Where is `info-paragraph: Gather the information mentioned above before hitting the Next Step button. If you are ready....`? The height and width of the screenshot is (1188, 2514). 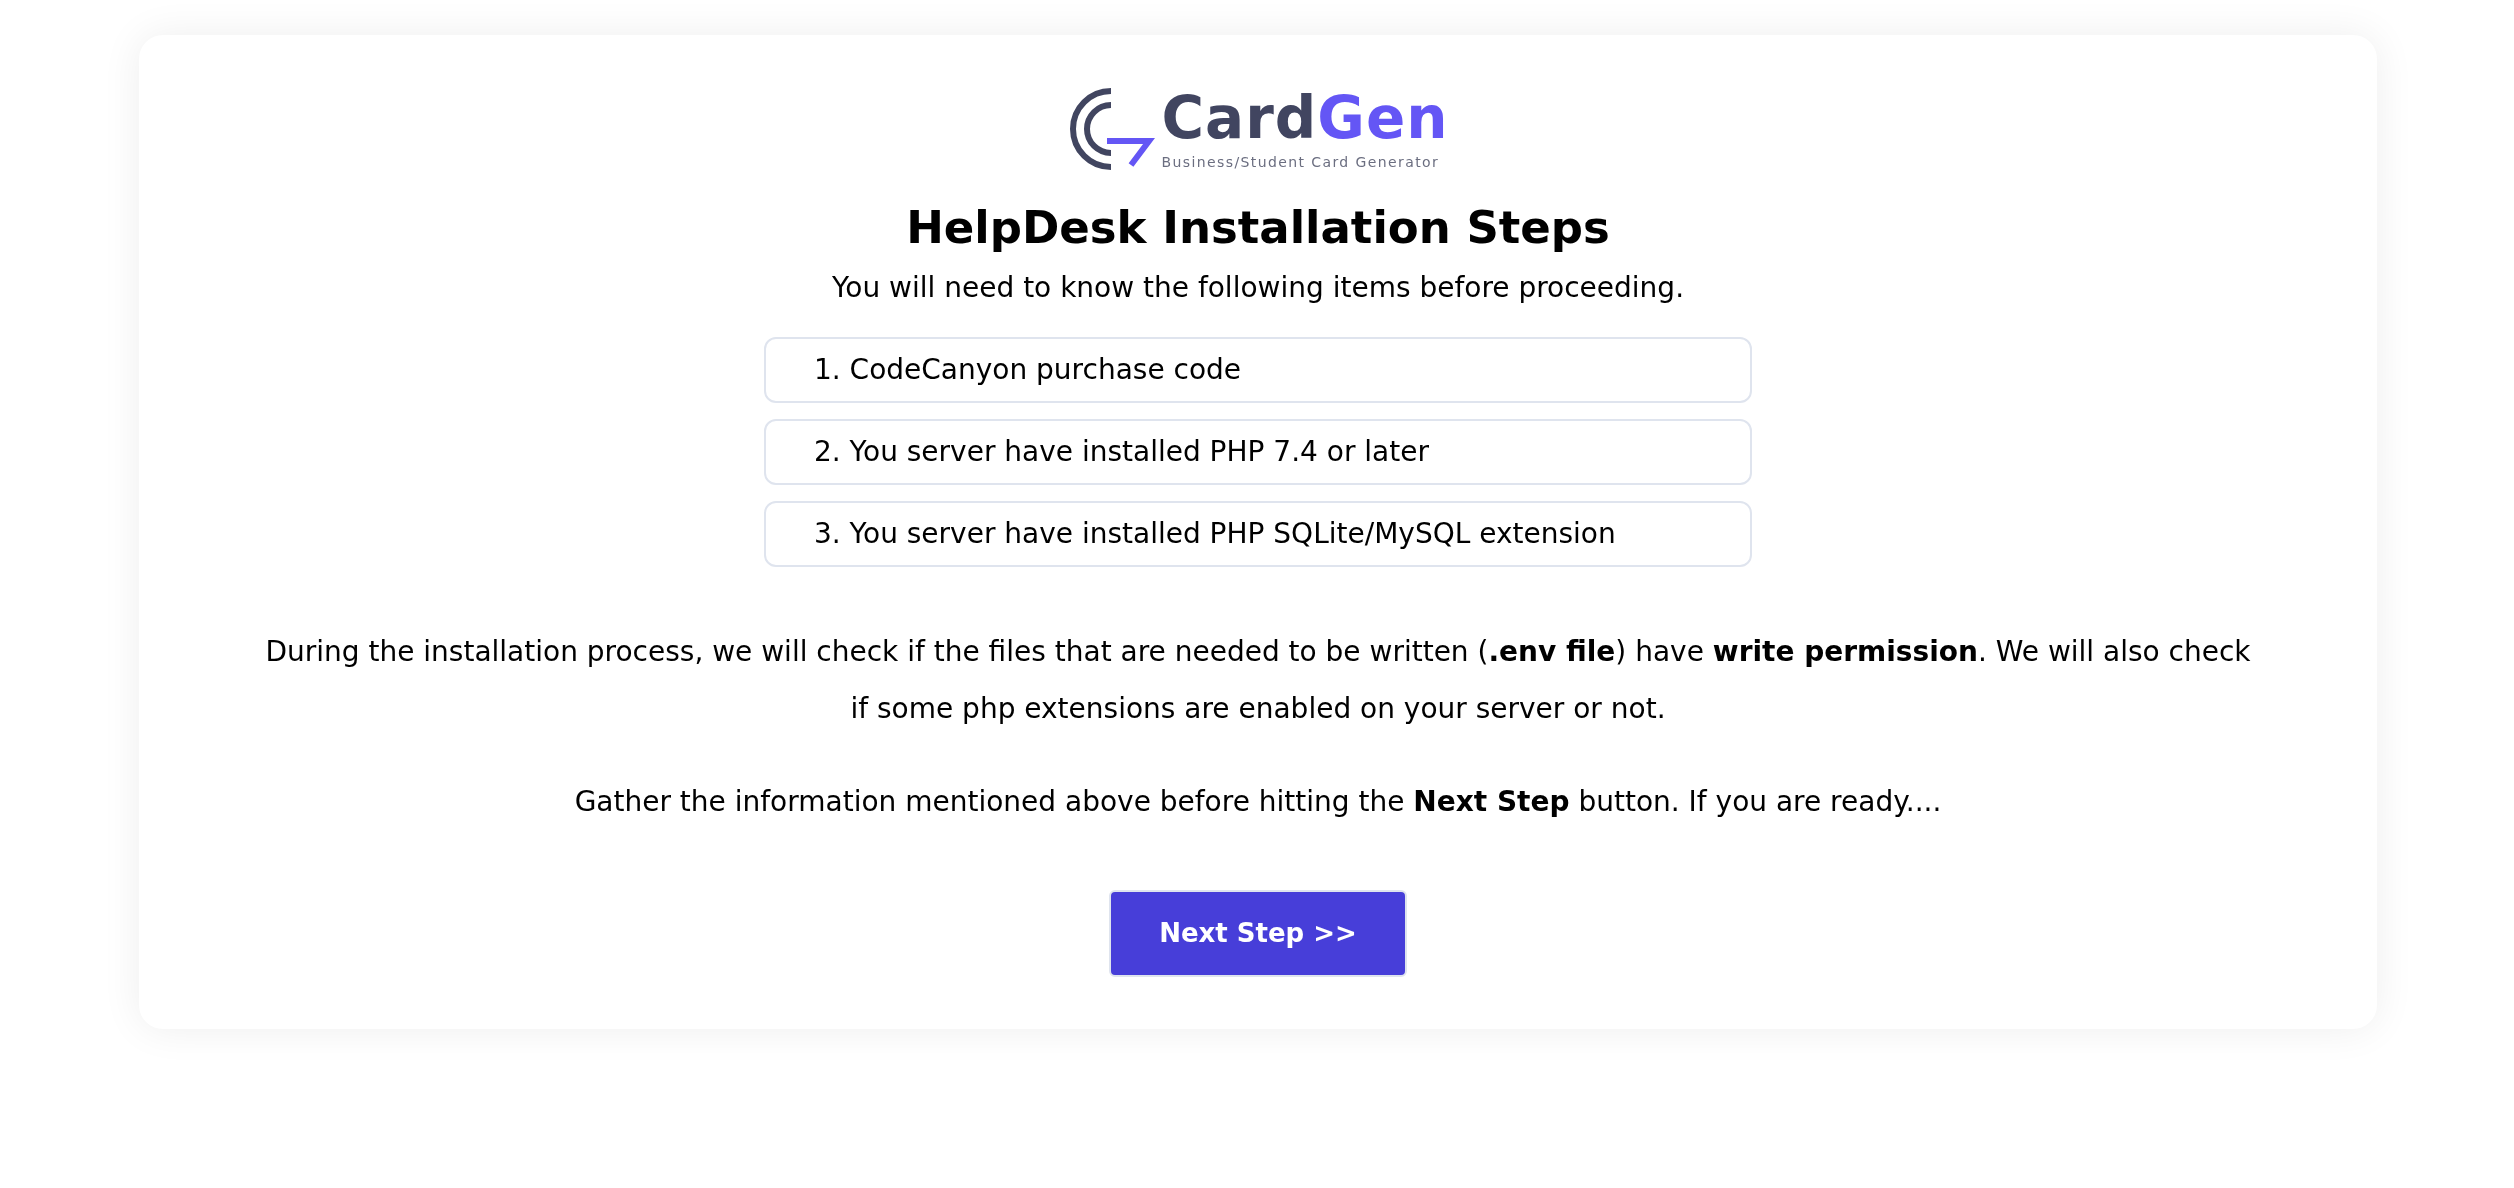
info-paragraph: Gather the information mentioned above before hitting the Next Step button. If you are ready.... is located at coordinates (1258, 802).